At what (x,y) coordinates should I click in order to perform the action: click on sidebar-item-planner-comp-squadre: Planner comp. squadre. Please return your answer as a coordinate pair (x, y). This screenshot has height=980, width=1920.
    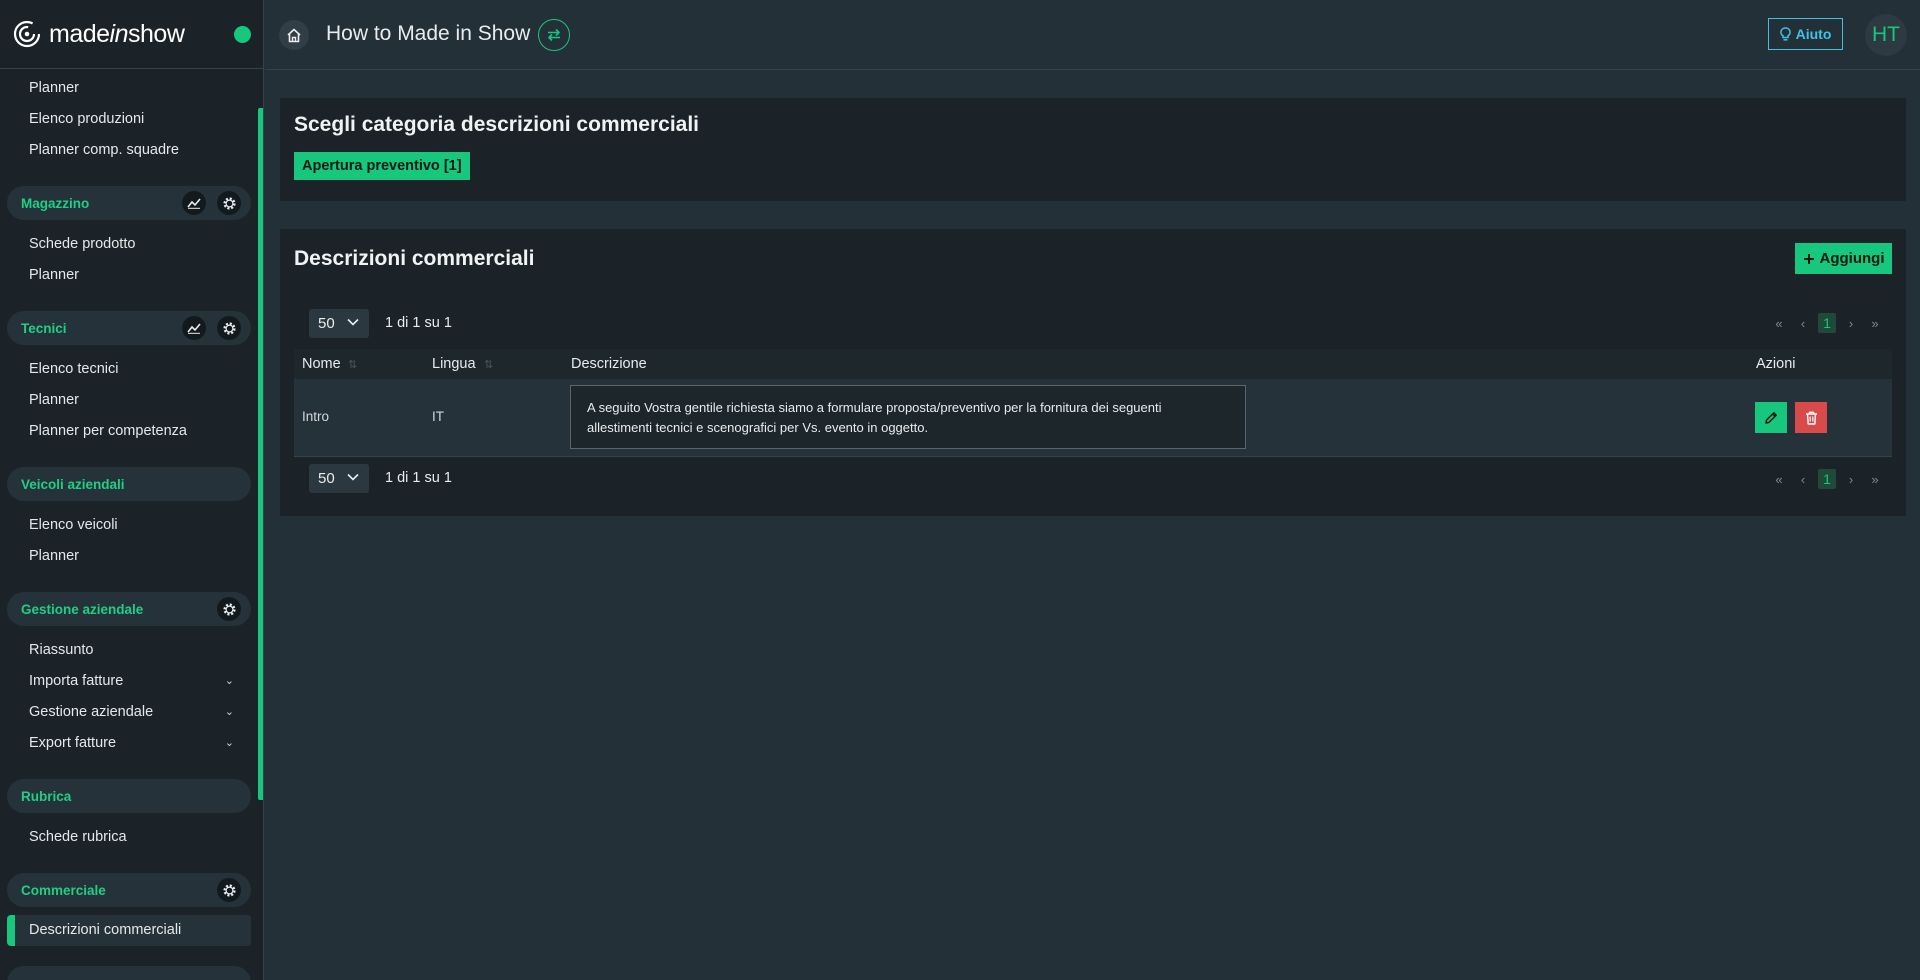
    Looking at the image, I should click on (131, 150).